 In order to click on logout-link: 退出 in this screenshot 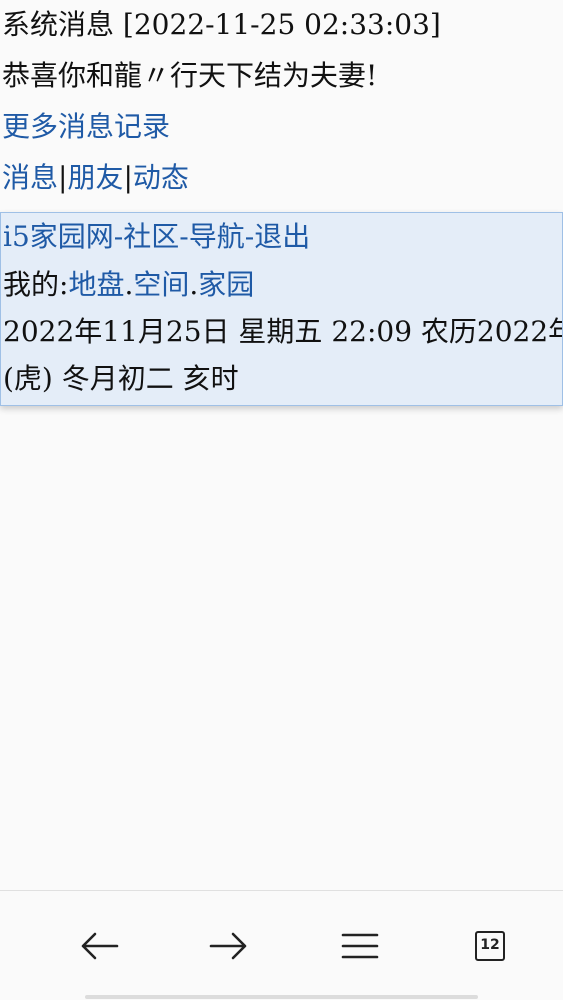, I will do `click(282, 236)`.